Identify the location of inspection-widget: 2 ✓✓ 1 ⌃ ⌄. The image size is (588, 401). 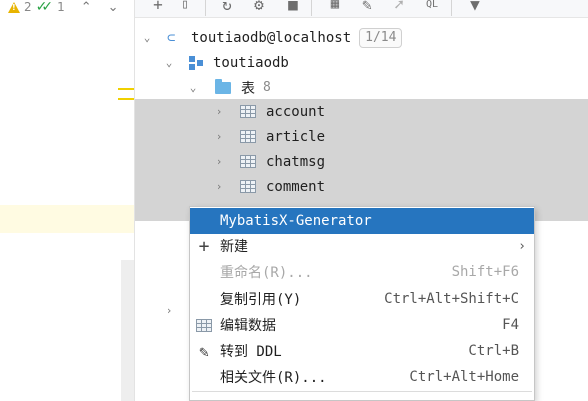
(63, 7).